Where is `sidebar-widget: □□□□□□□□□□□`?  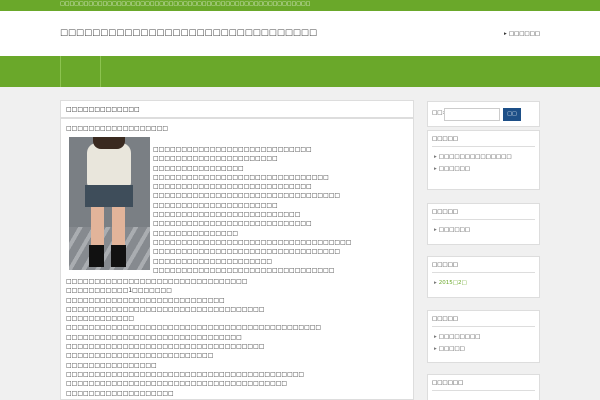
sidebar-widget: □□□□□□□□□□□ is located at coordinates (483, 224).